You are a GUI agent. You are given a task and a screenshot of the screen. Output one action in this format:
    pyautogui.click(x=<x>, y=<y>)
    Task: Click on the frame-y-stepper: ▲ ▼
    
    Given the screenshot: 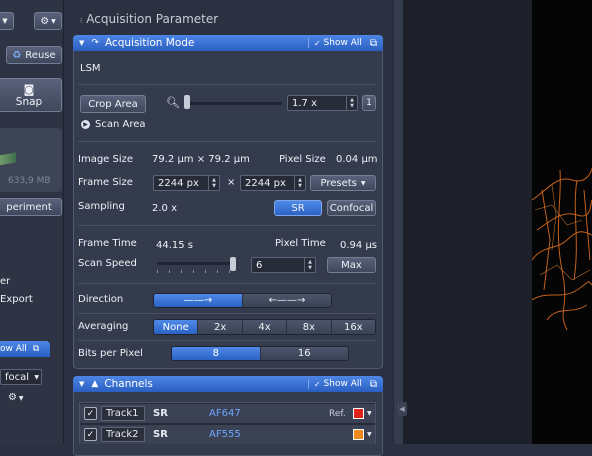 What is the action you would take?
    pyautogui.click(x=299, y=183)
    